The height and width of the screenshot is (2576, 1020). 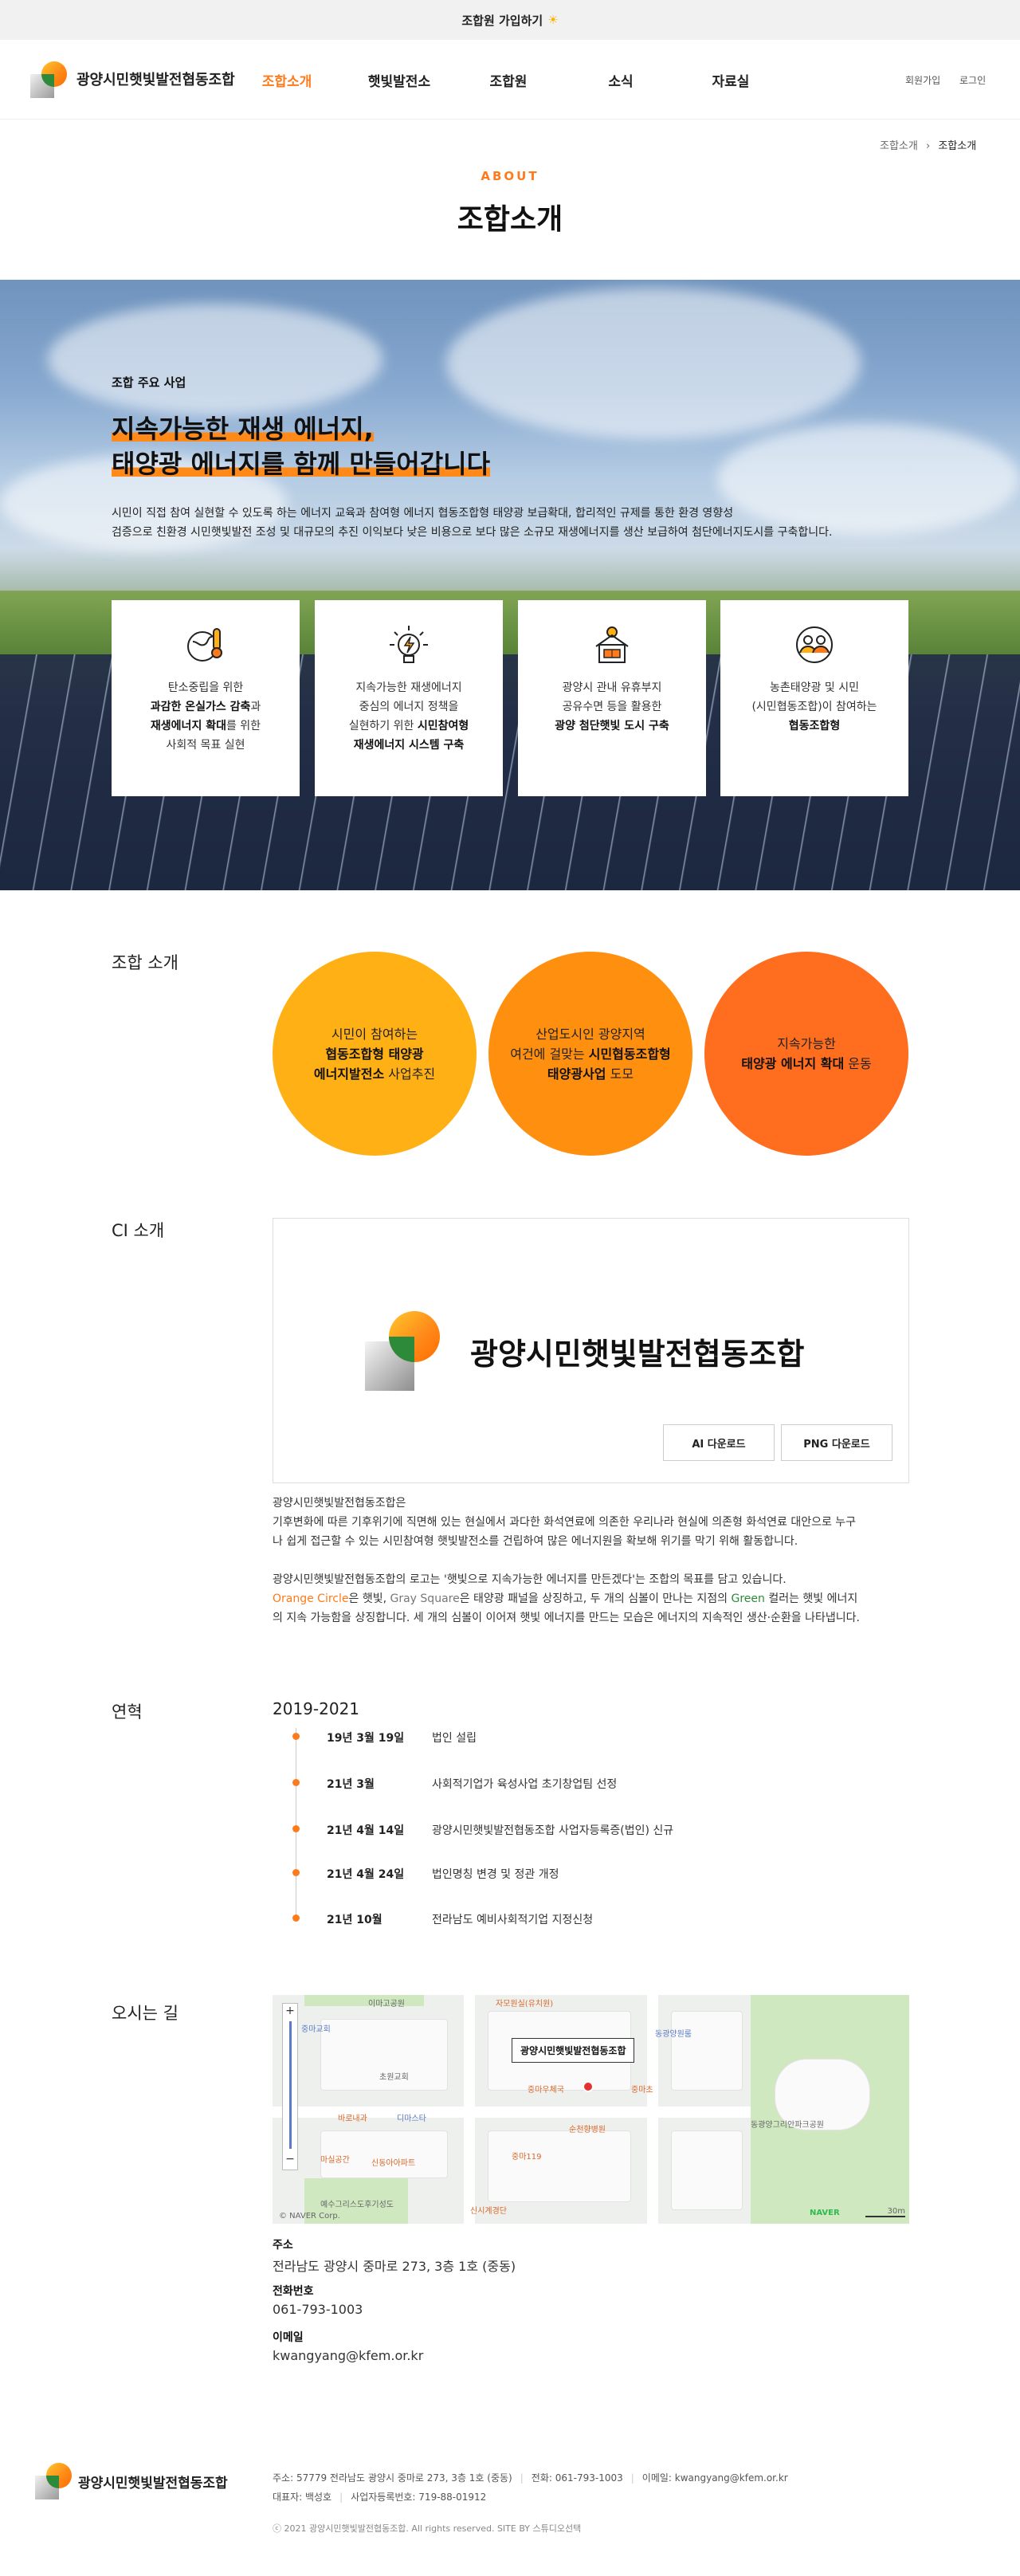 What do you see at coordinates (318, 2309) in the screenshot?
I see `phone-value: 061-793-1003` at bounding box center [318, 2309].